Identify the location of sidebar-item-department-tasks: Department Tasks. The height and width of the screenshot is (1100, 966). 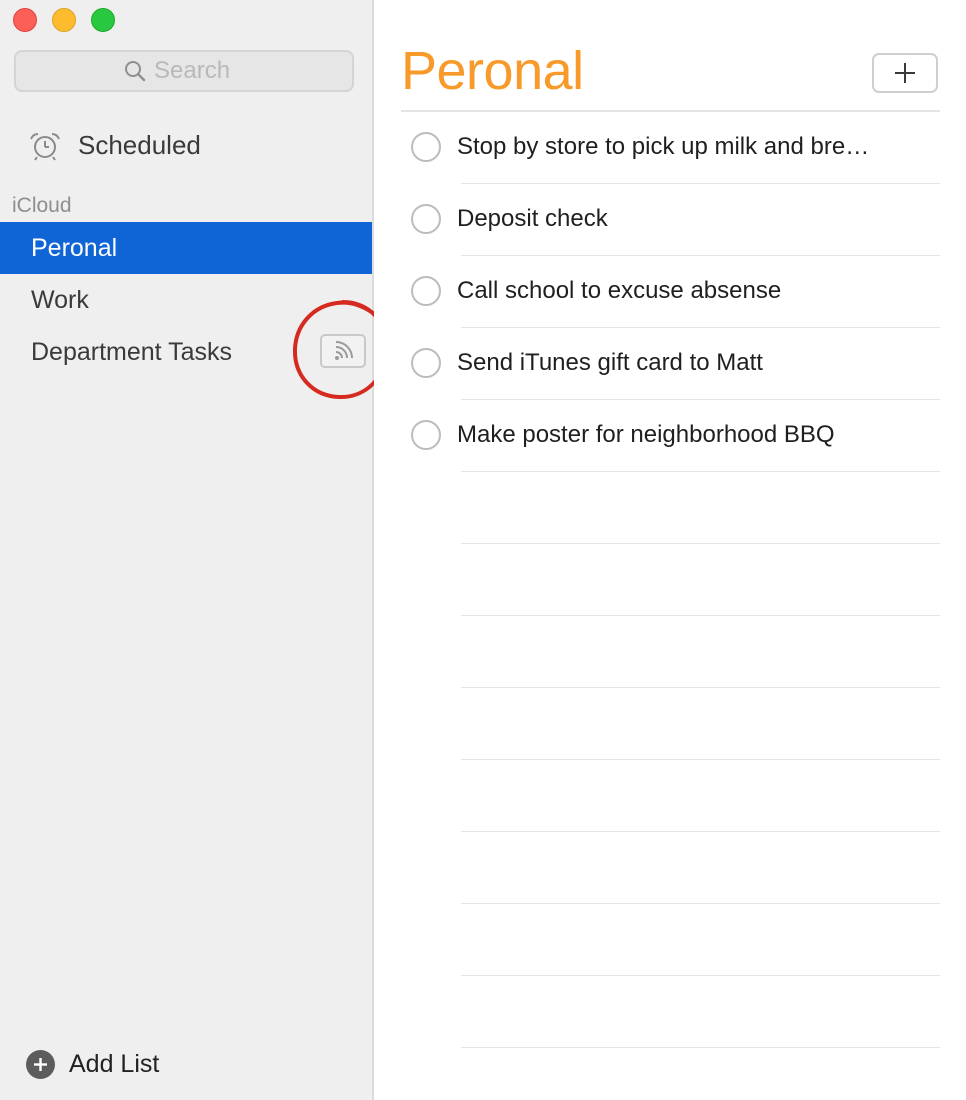
(186, 352).